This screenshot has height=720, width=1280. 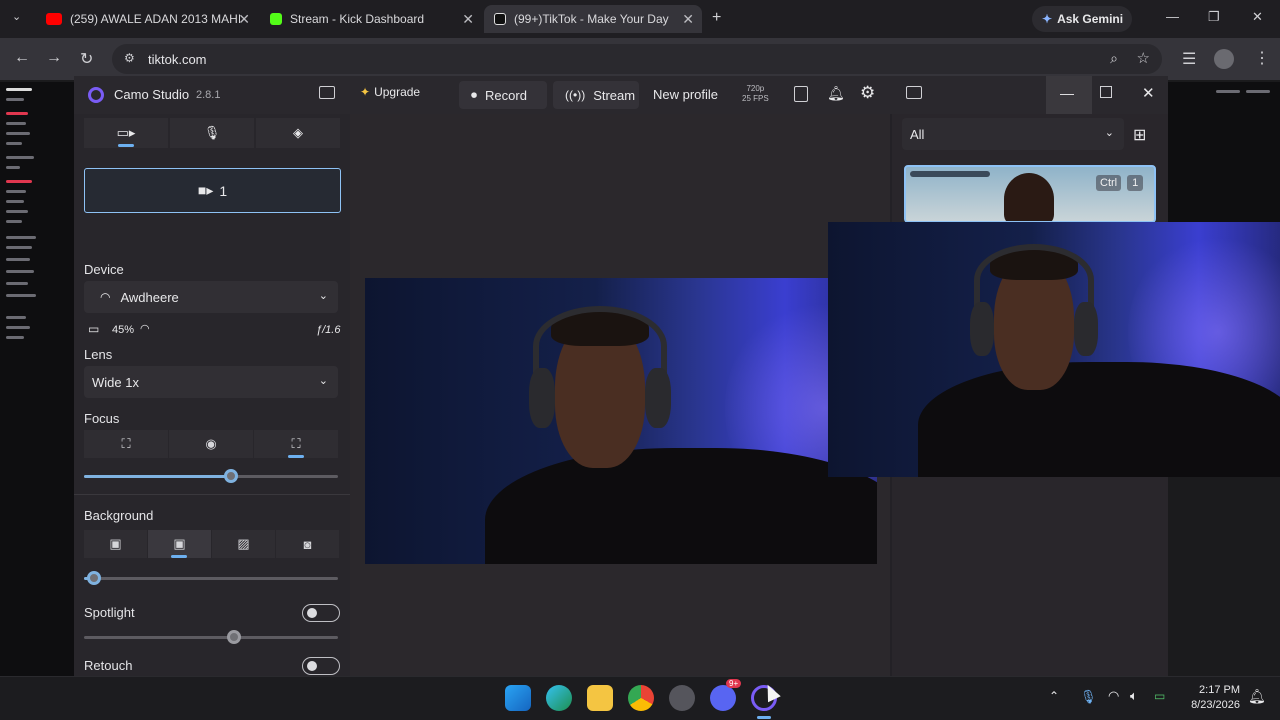 I want to click on profile-avatar, so click(x=1224, y=59).